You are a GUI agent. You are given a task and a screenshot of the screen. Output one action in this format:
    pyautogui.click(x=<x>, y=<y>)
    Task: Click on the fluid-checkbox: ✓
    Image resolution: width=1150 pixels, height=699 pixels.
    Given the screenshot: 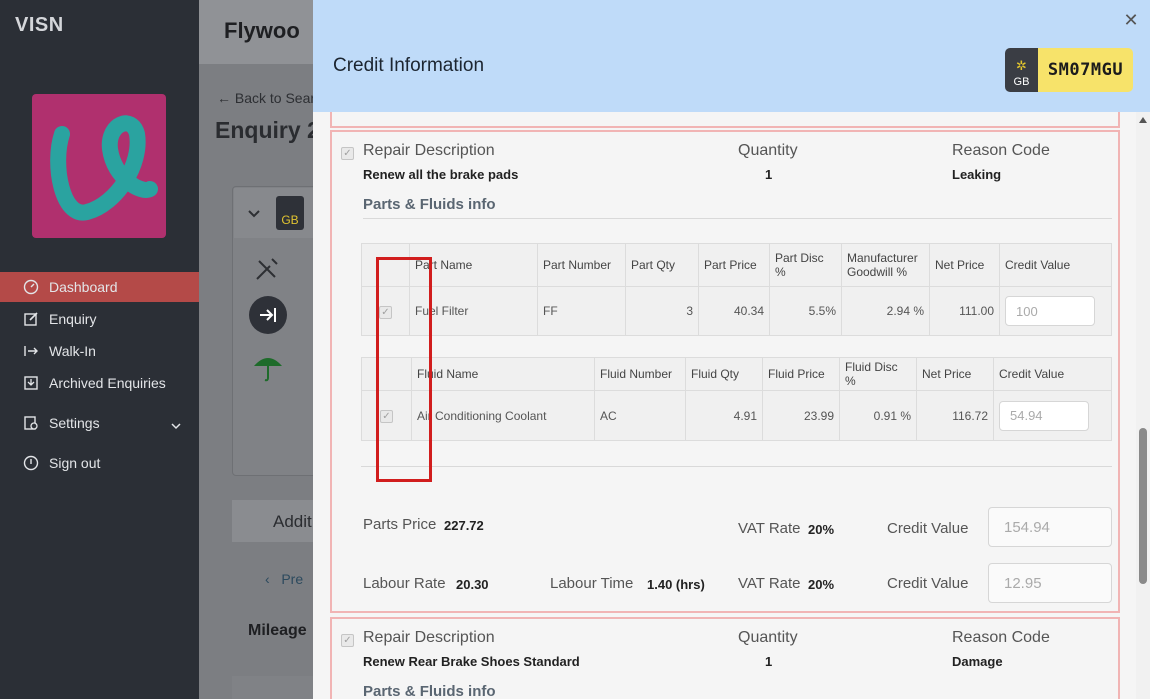 What is the action you would take?
    pyautogui.click(x=386, y=416)
    